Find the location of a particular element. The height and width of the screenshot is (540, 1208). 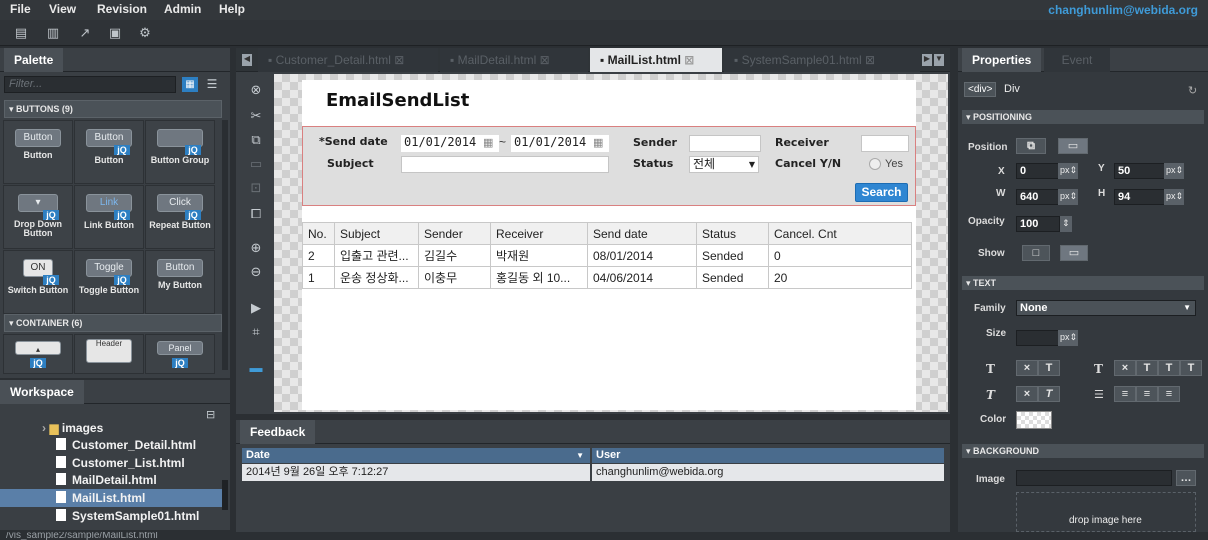

section-buttons: ▾ BUTTONS (9) is located at coordinates (113, 109).